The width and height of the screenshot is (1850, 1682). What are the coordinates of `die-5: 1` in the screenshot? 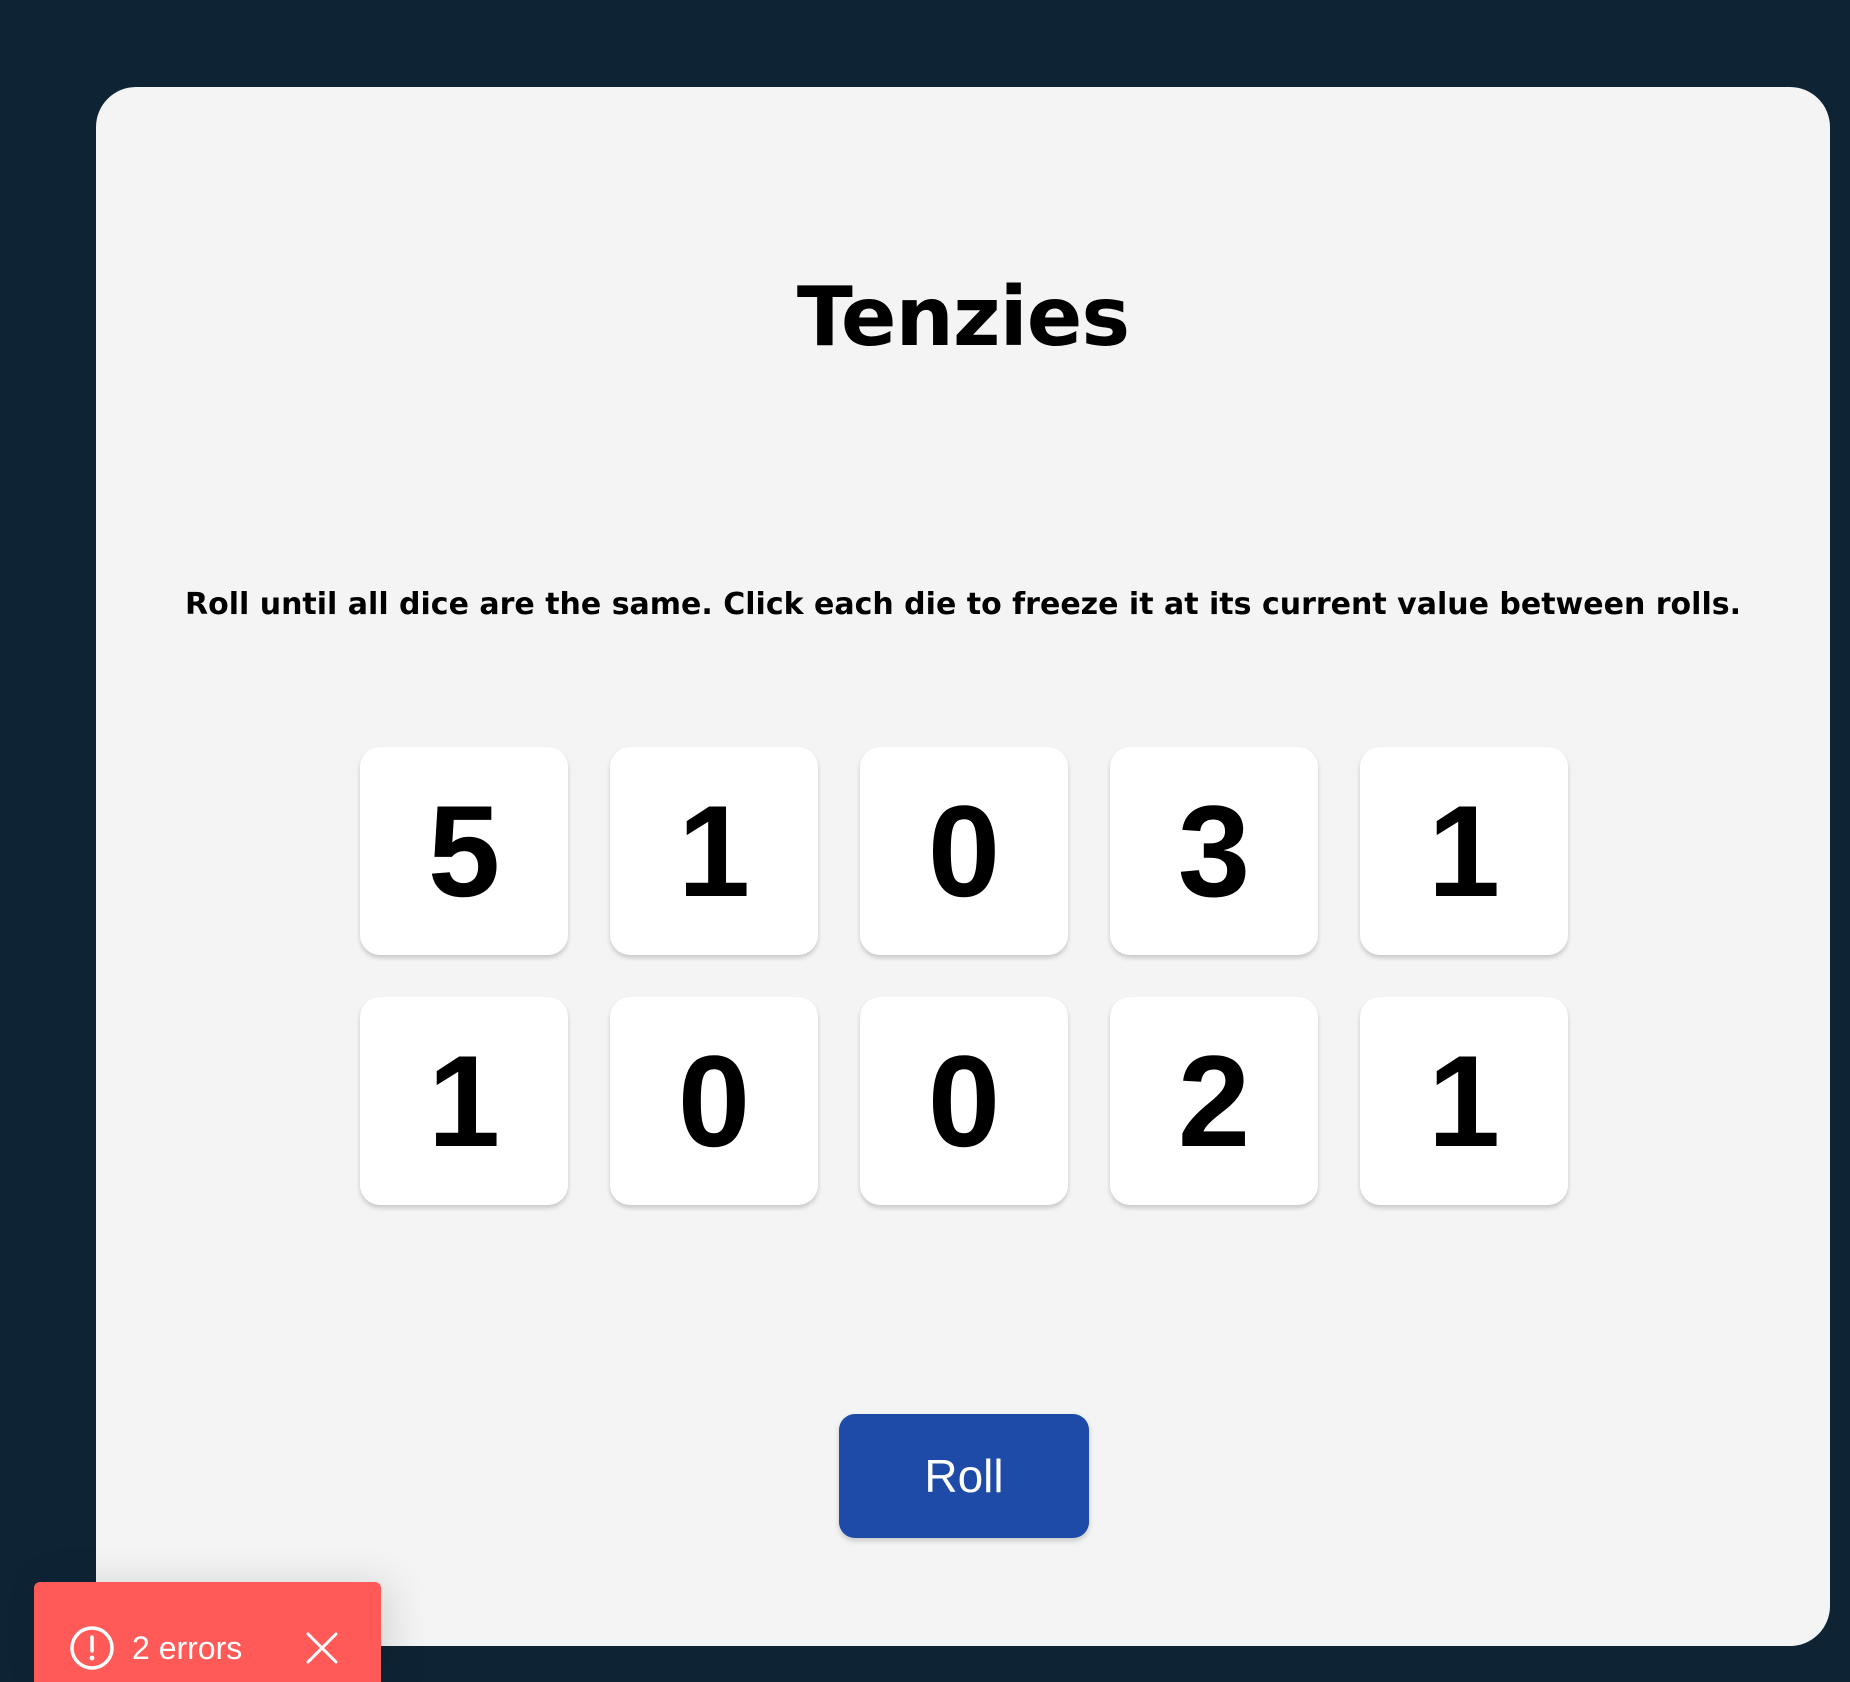 It's located at (1464, 851).